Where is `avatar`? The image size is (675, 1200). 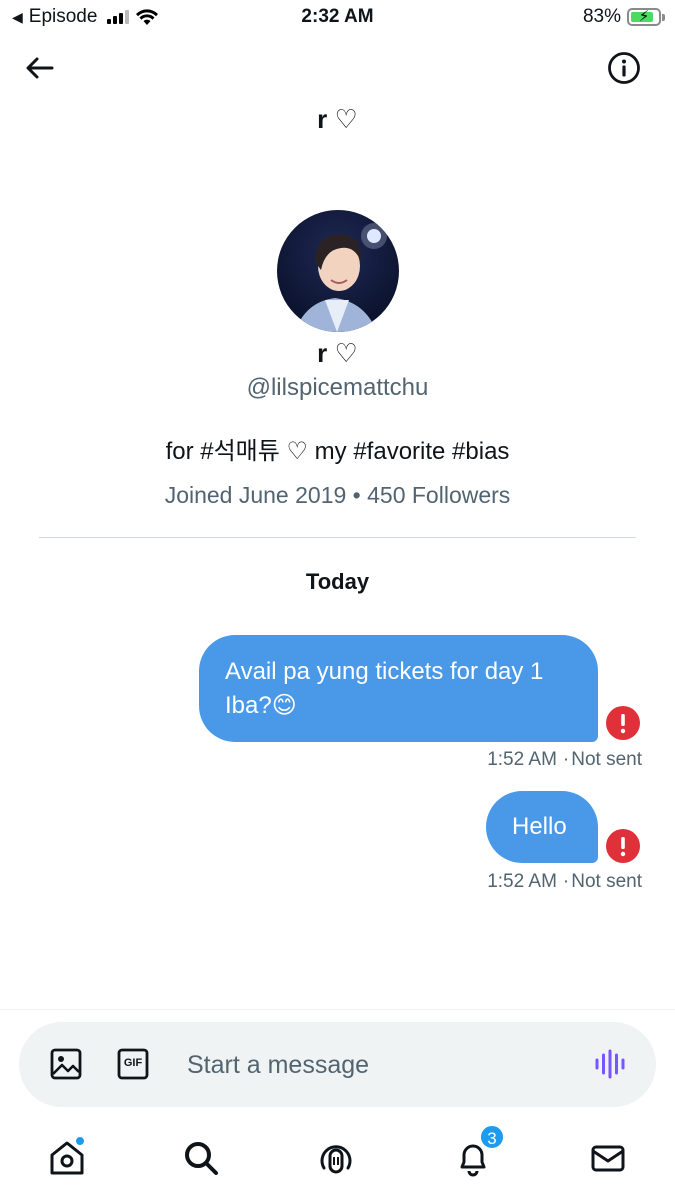 avatar is located at coordinates (338, 271).